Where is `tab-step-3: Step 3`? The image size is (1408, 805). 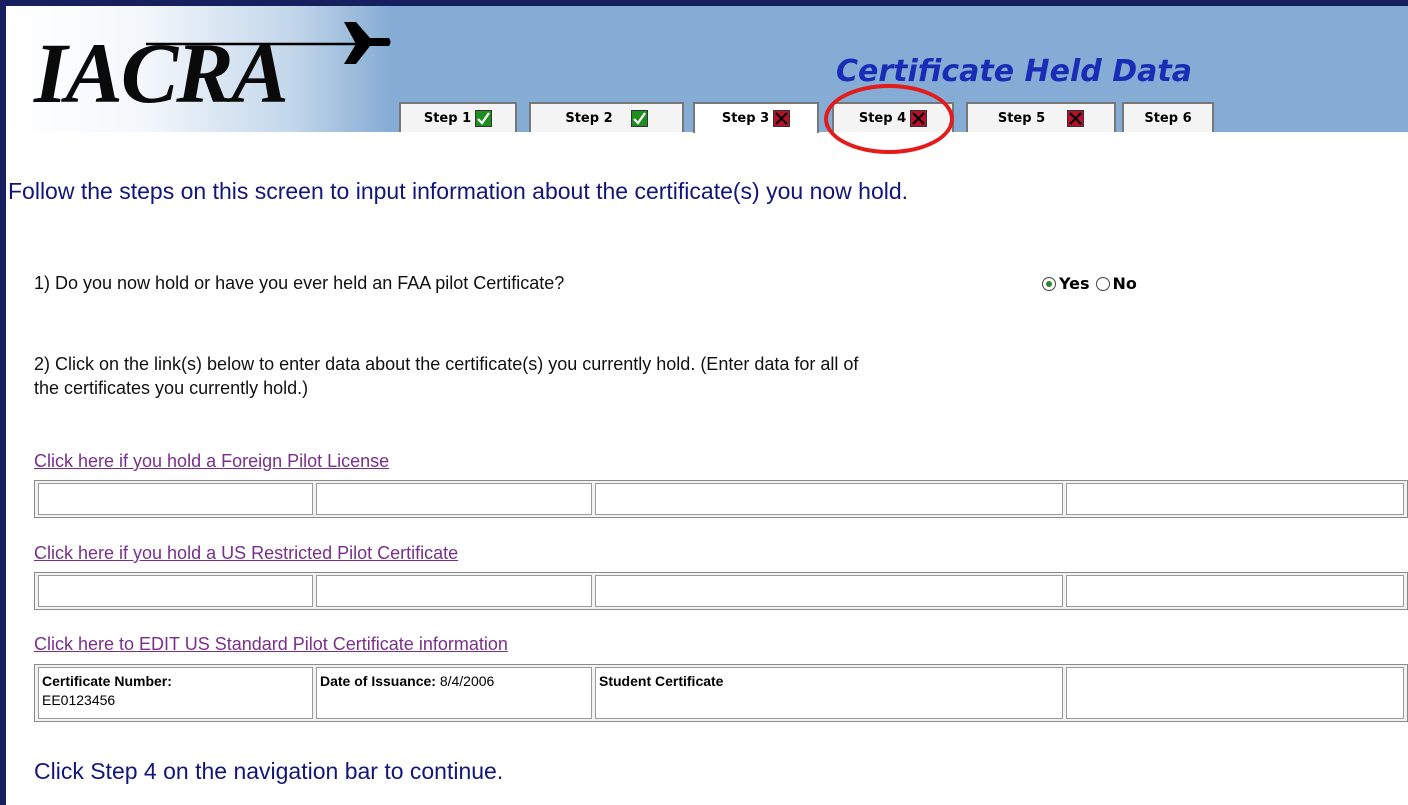
tab-step-3: Step 3 is located at coordinates (756, 117).